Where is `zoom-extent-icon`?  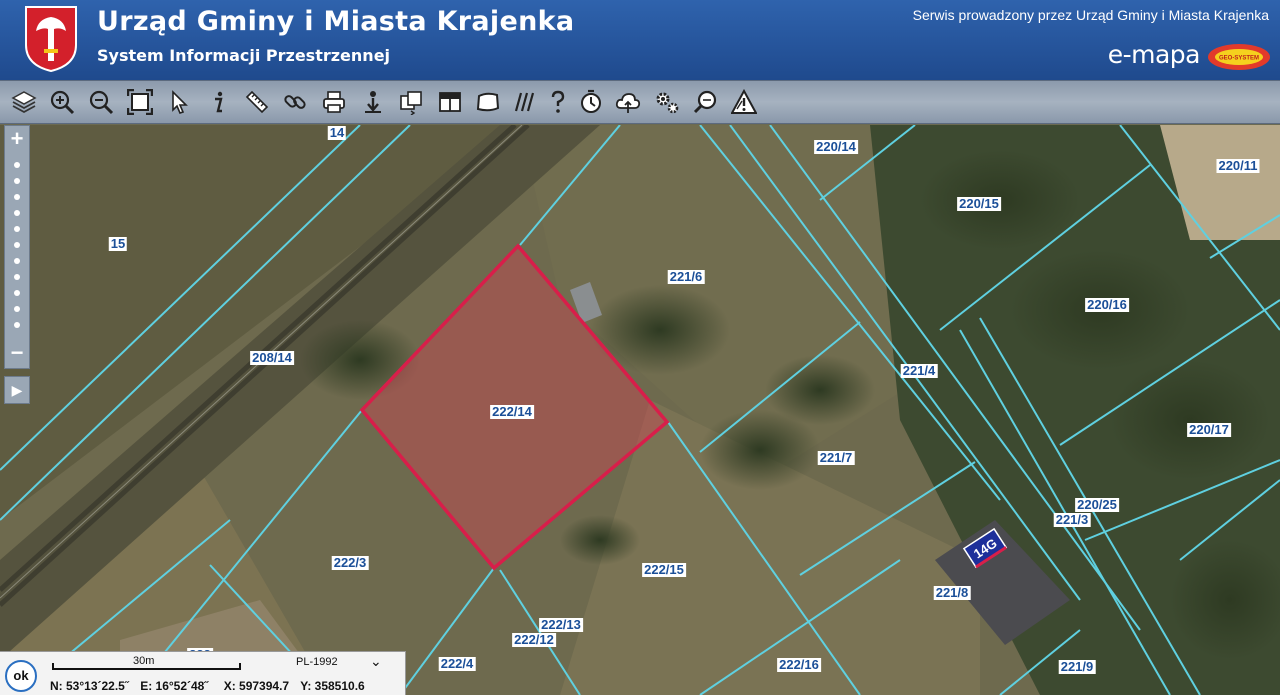
zoom-extent-icon is located at coordinates (140, 102).